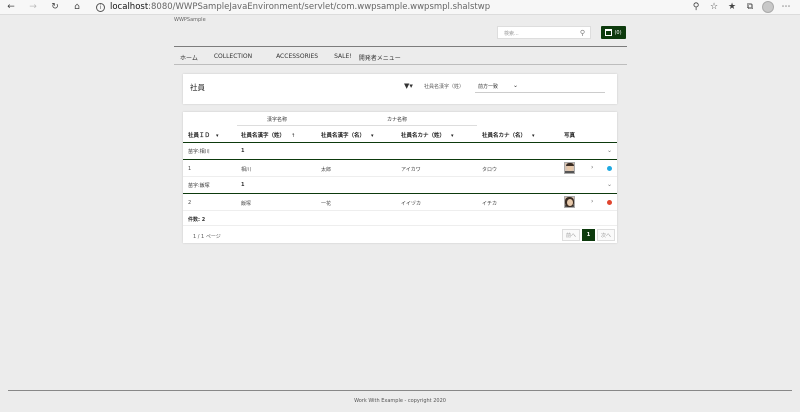 This screenshot has width=800, height=412. What do you see at coordinates (197, 87) in the screenshot?
I see `page-title: 社員` at bounding box center [197, 87].